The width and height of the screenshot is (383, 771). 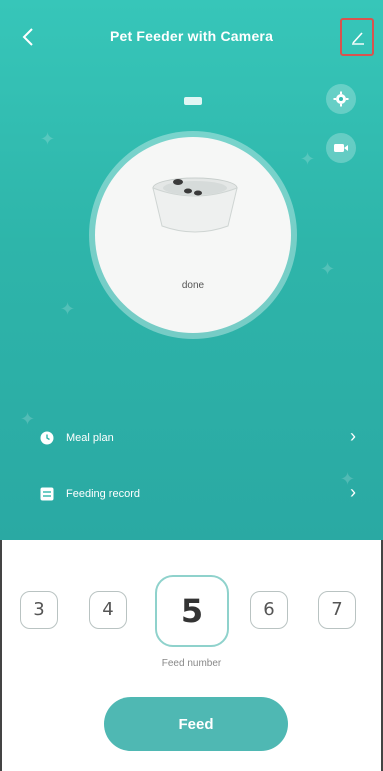 What do you see at coordinates (193, 101) in the screenshot?
I see `battery-icon` at bounding box center [193, 101].